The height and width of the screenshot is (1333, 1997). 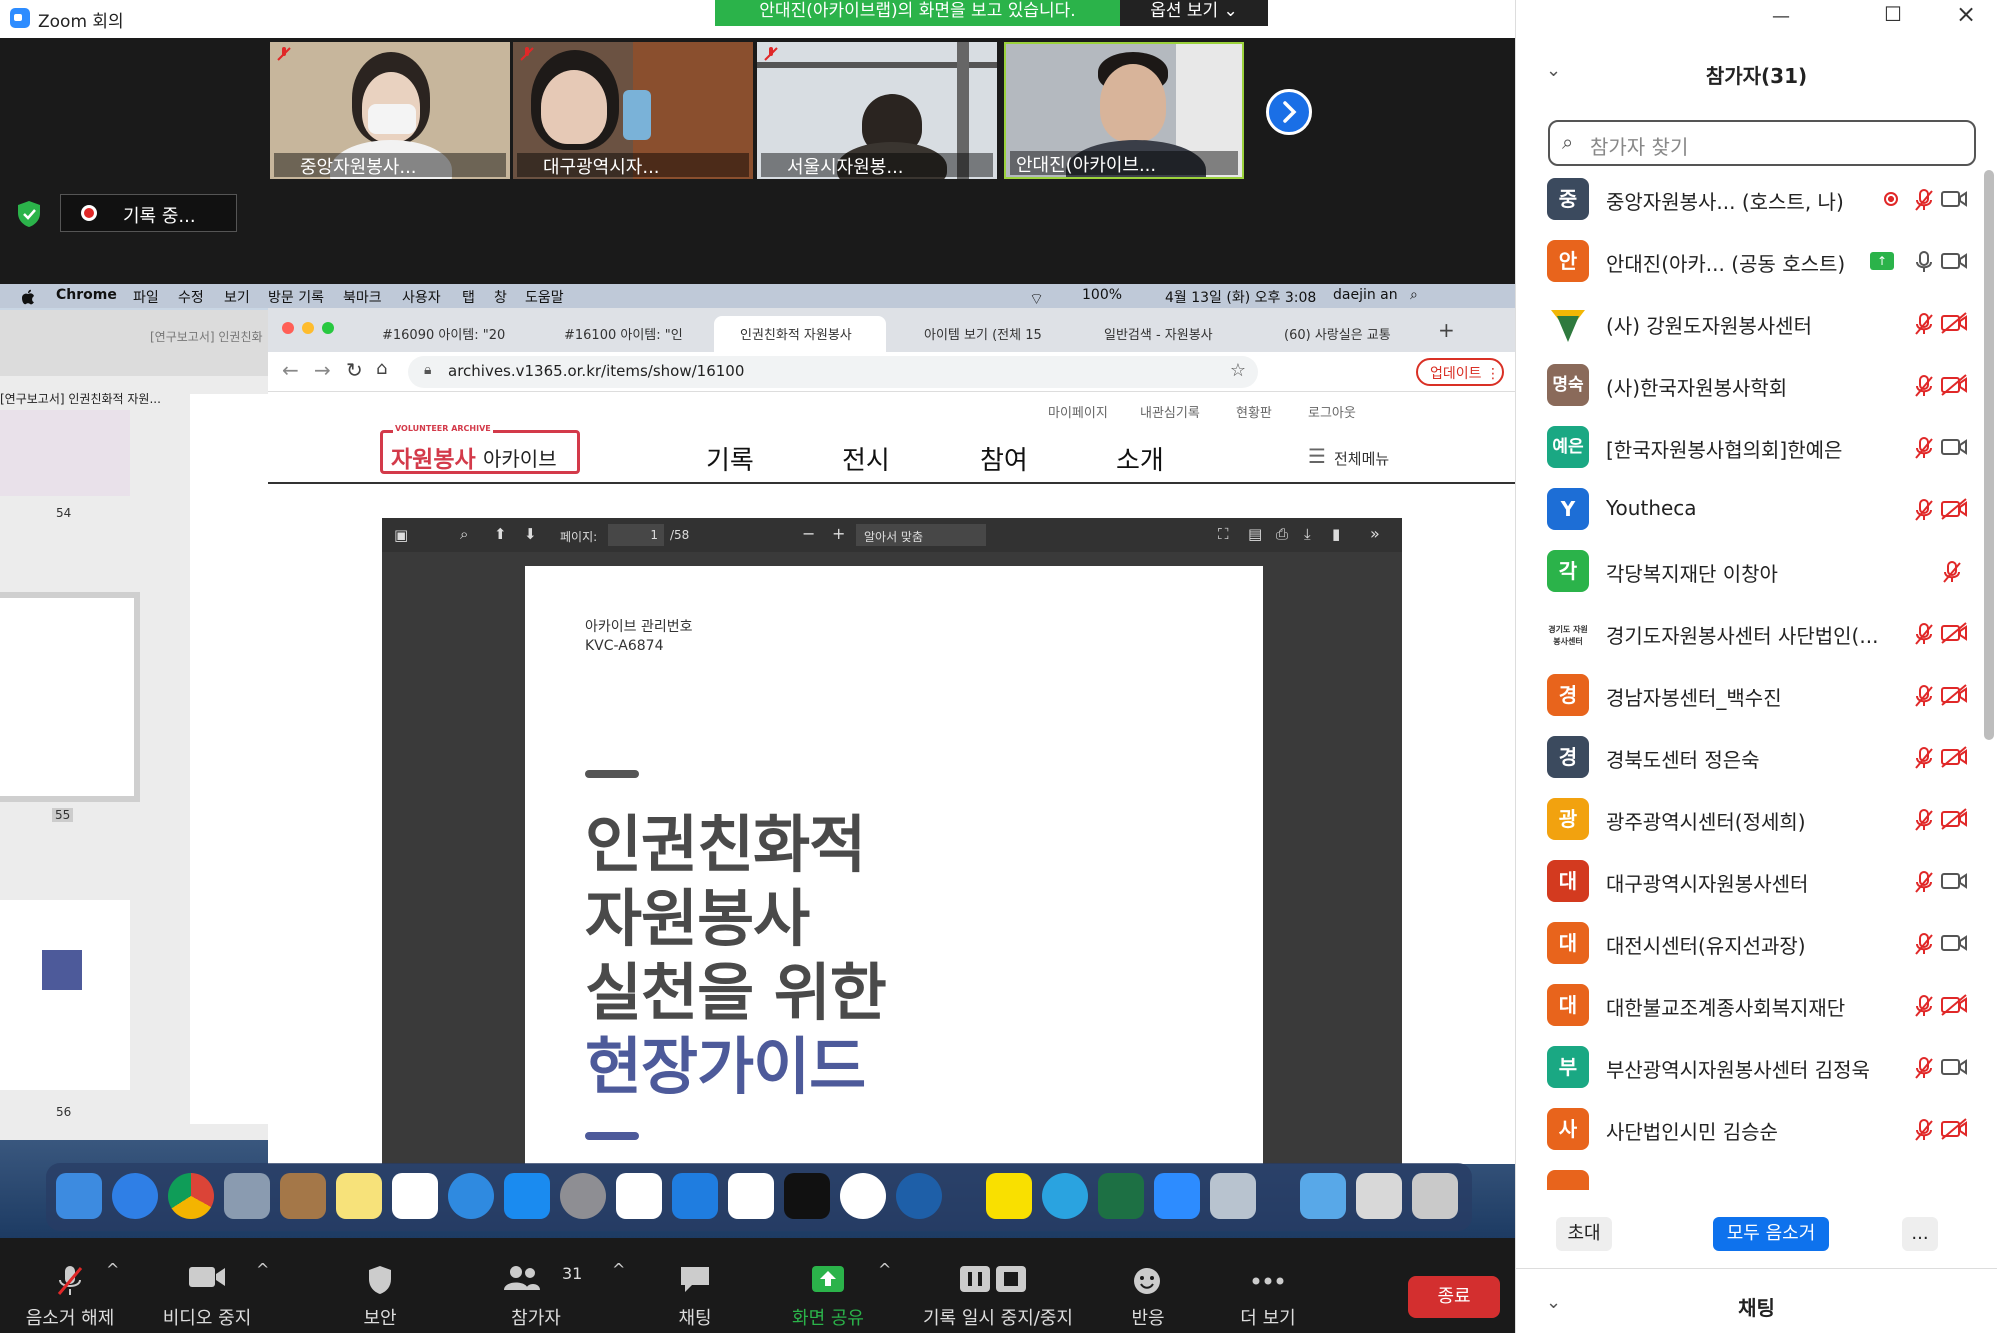 I want to click on participant-row: (사) 강원도자원봉사센터, so click(x=1756, y=323).